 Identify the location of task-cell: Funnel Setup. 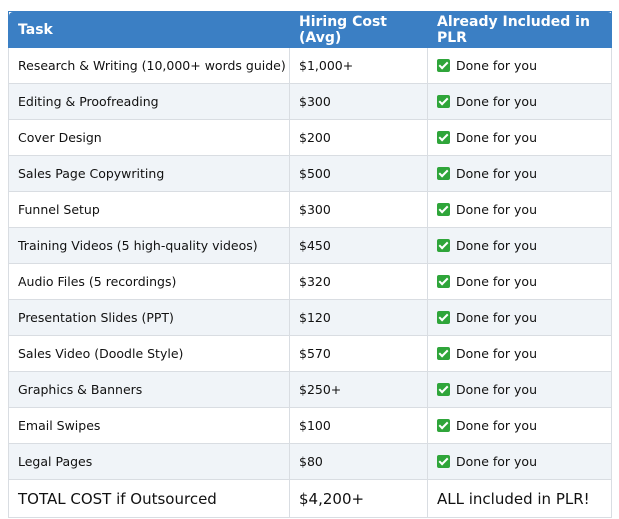
(149, 209).